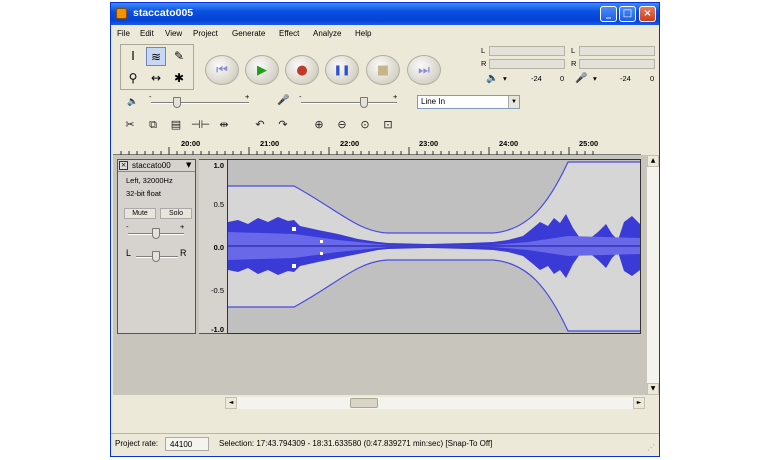 Image resolution: width=768 pixels, height=460 pixels. What do you see at coordinates (350, 143) in the screenshot?
I see `ruler-label-2200: 22:00` at bounding box center [350, 143].